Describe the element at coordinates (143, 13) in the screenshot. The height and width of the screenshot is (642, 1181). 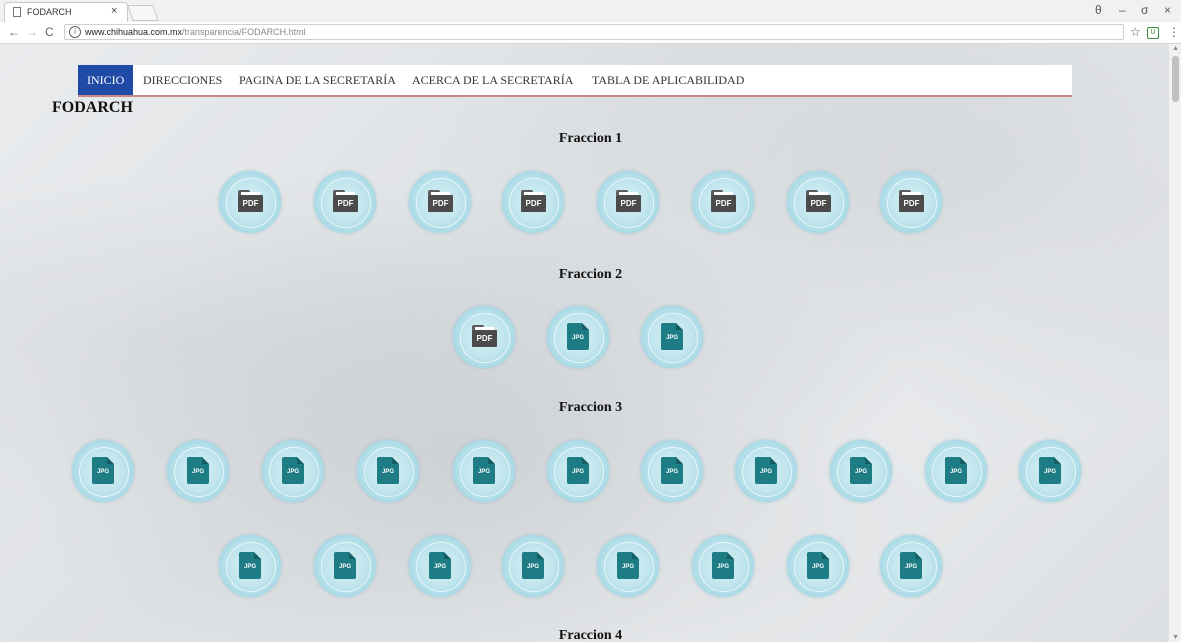
I see `new-tab-button` at that location.